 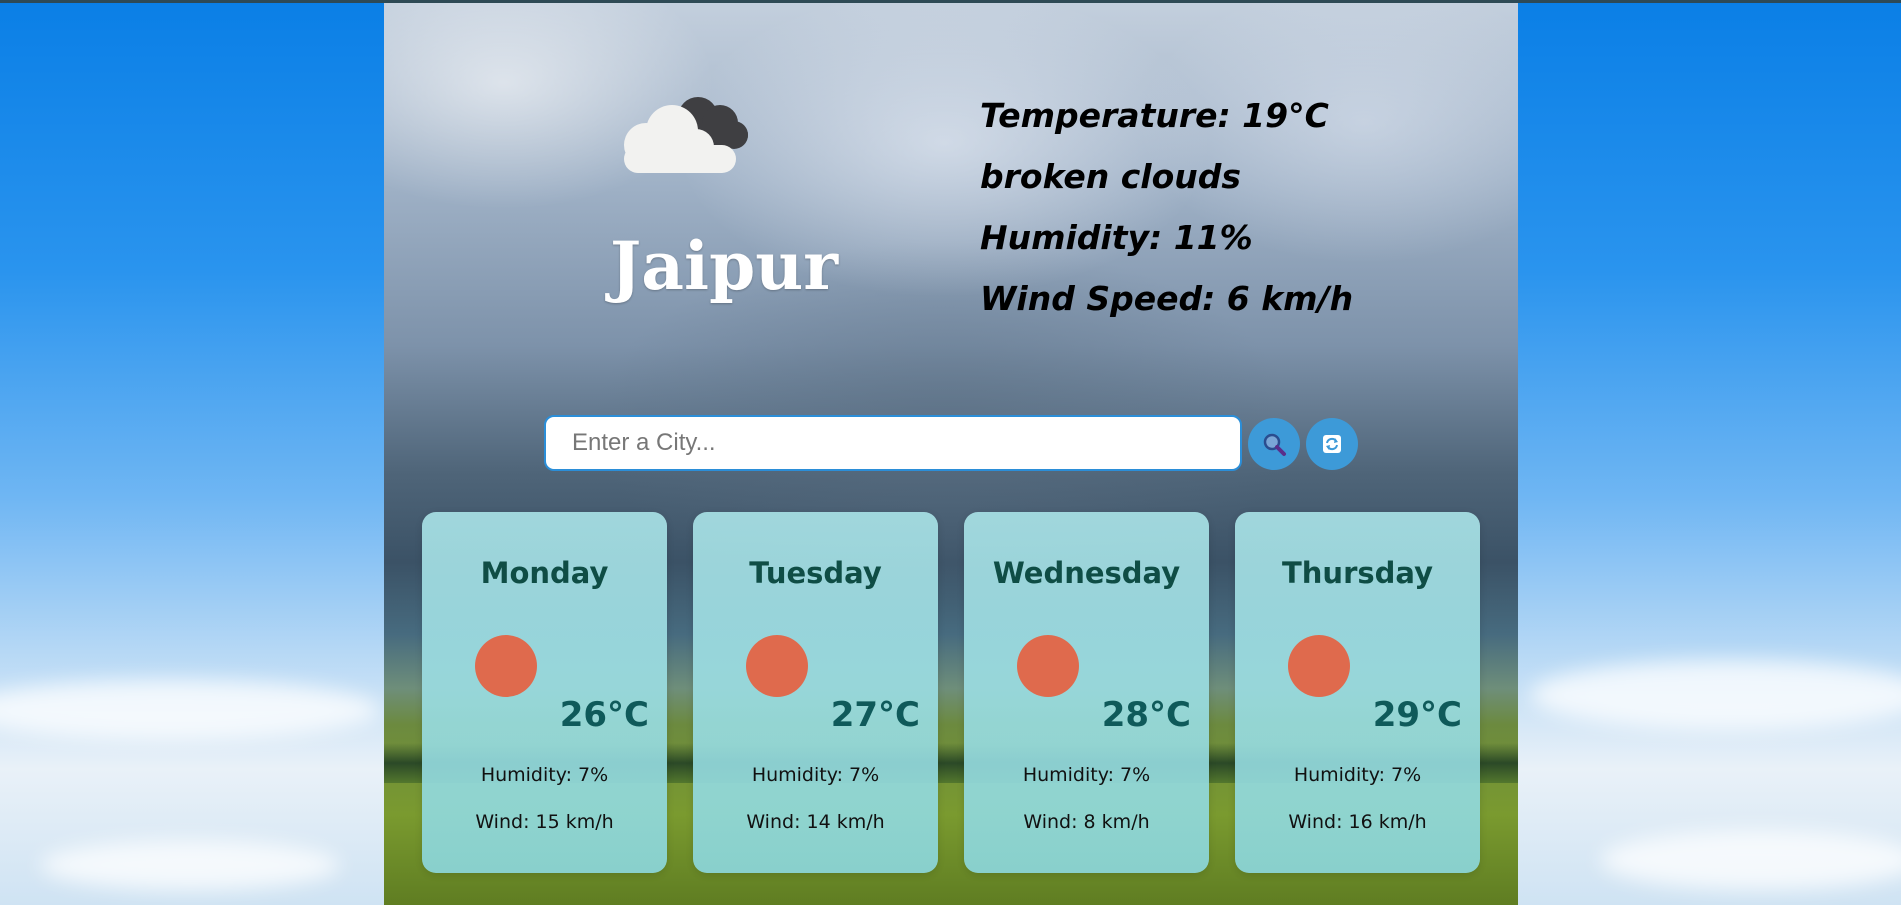 I want to click on forecast-temp: 27°C, so click(x=875, y=715).